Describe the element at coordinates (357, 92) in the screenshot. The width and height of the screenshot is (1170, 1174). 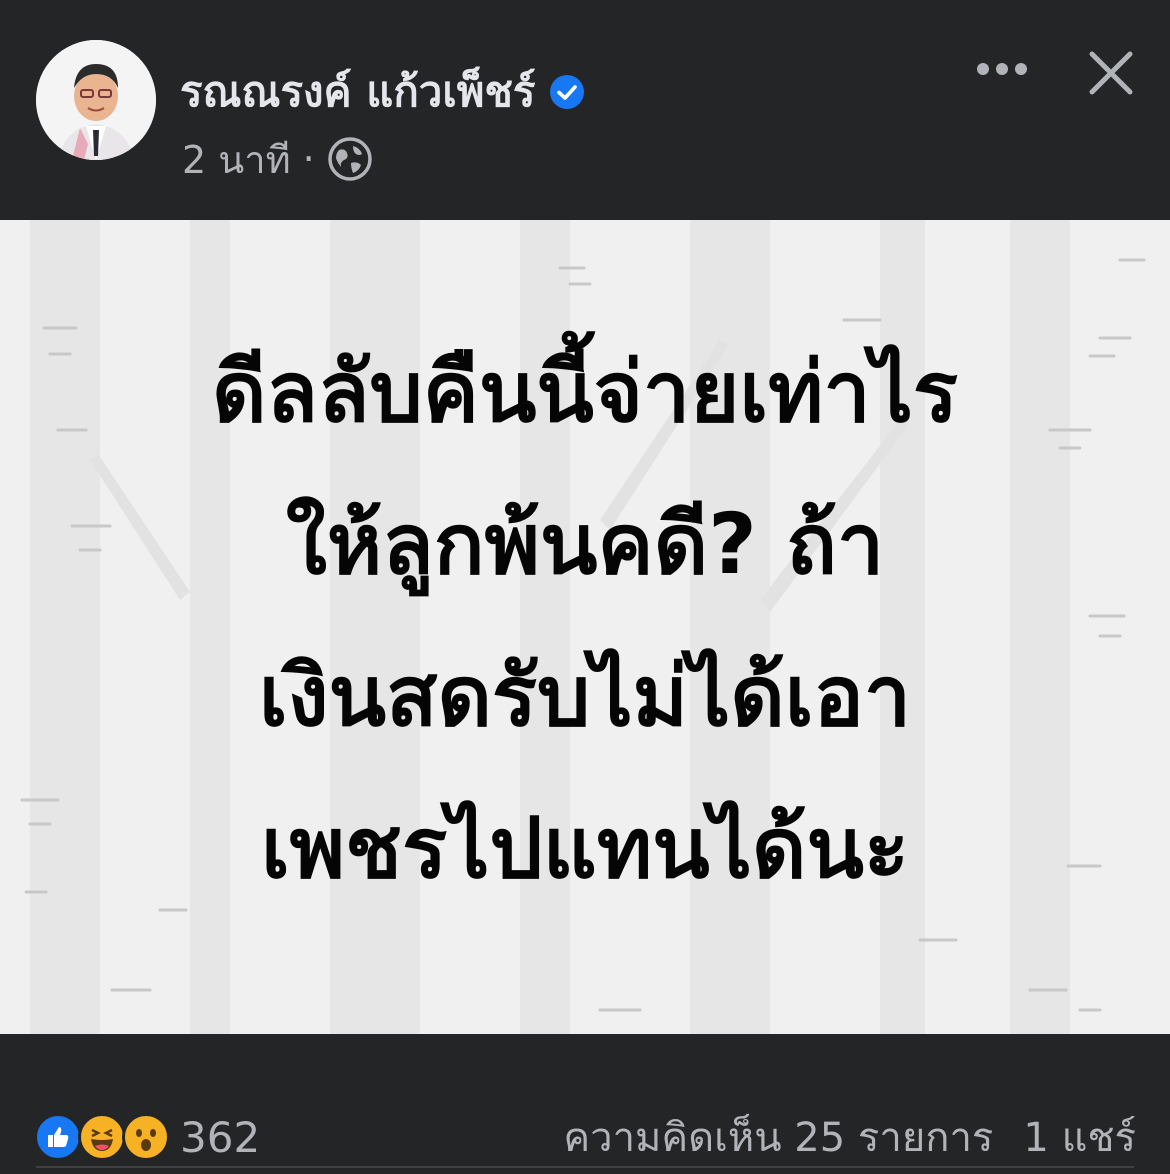
I see `author-name: รณณรงค์ แก้วเพ็ชร์` at that location.